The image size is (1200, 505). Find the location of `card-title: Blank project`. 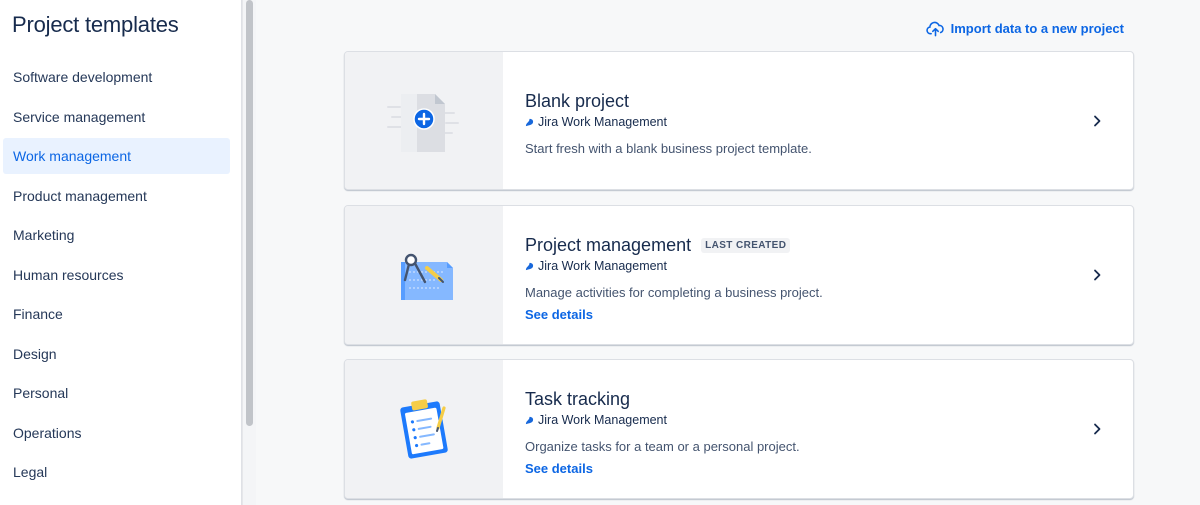

card-title: Blank project is located at coordinates (577, 101).